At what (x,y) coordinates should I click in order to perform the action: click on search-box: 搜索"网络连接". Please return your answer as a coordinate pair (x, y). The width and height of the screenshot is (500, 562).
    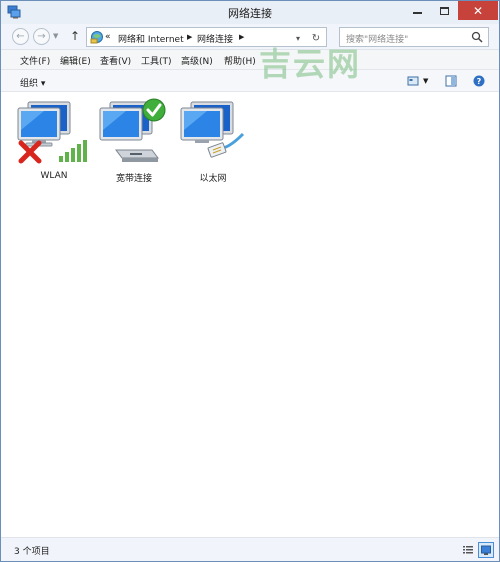
    Looking at the image, I should click on (414, 37).